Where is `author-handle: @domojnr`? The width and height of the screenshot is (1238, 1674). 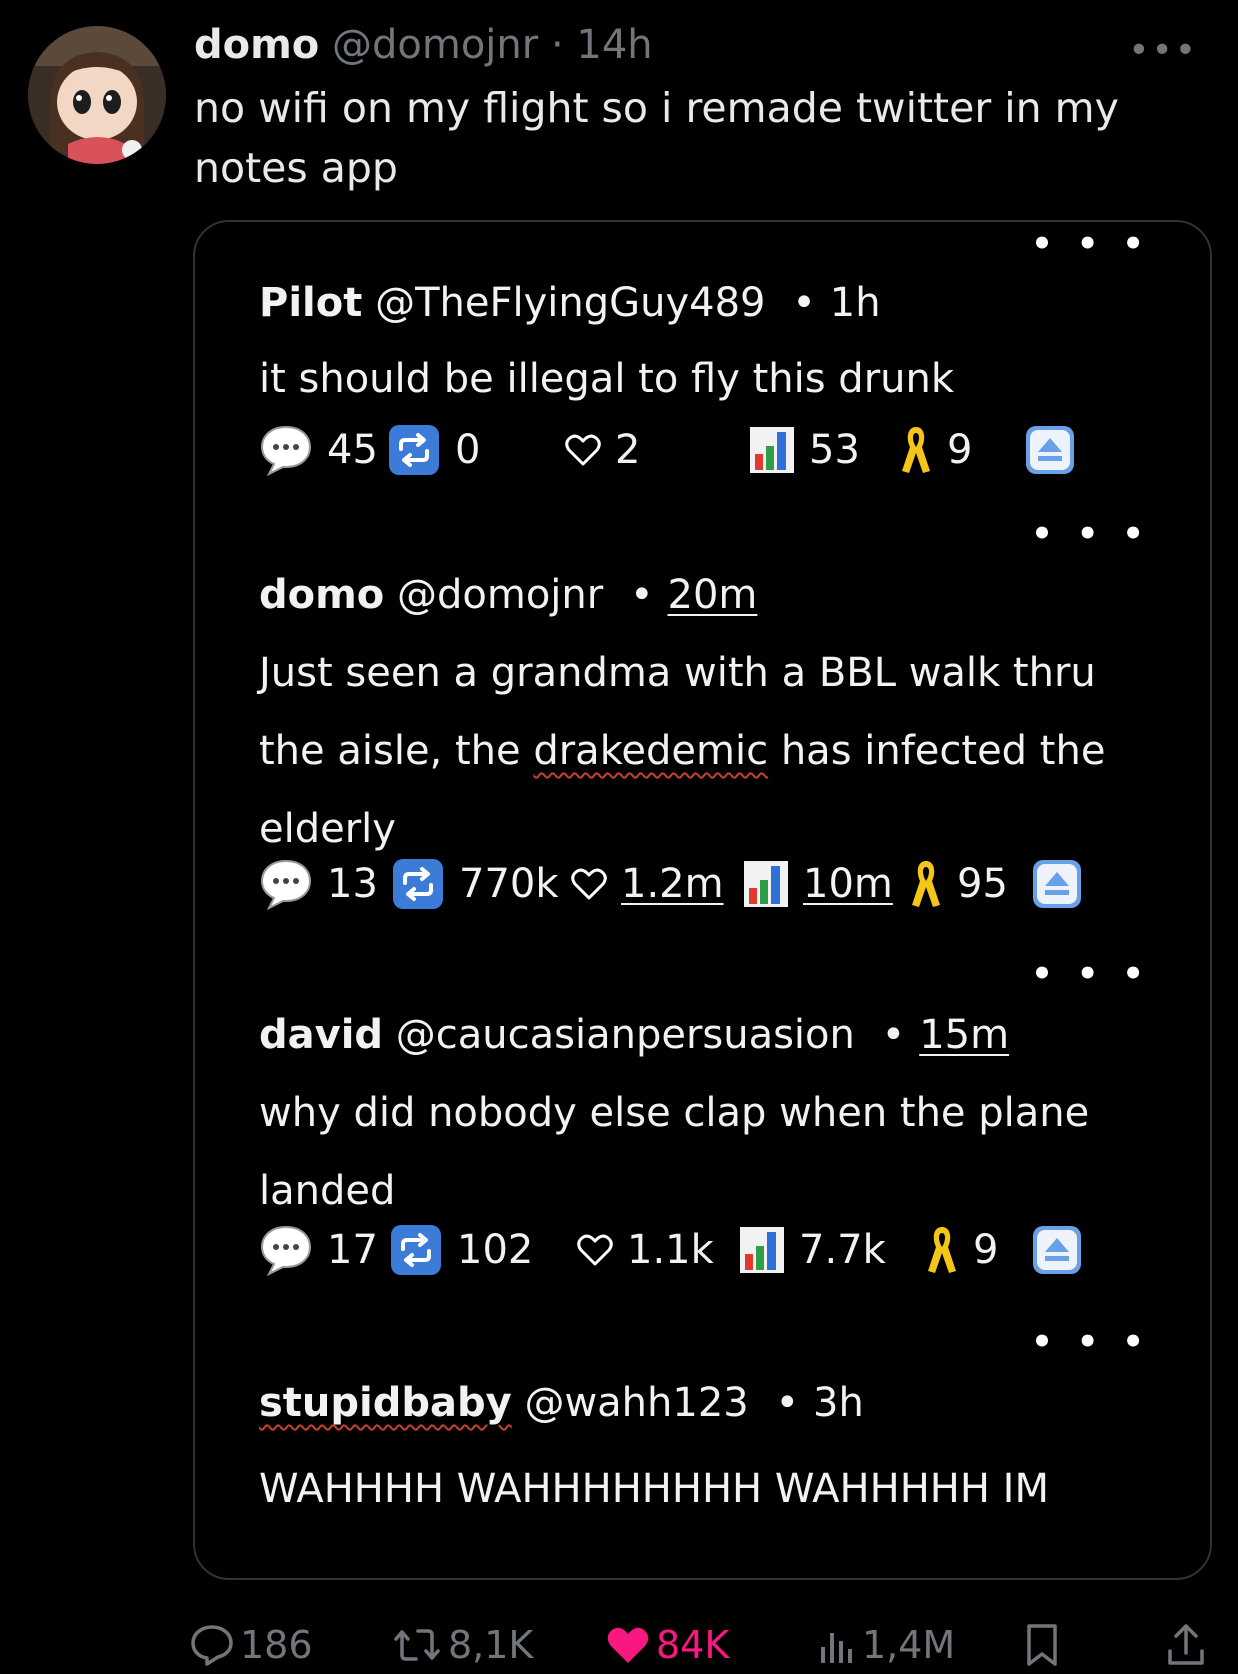
author-handle: @domojnr is located at coordinates (435, 45).